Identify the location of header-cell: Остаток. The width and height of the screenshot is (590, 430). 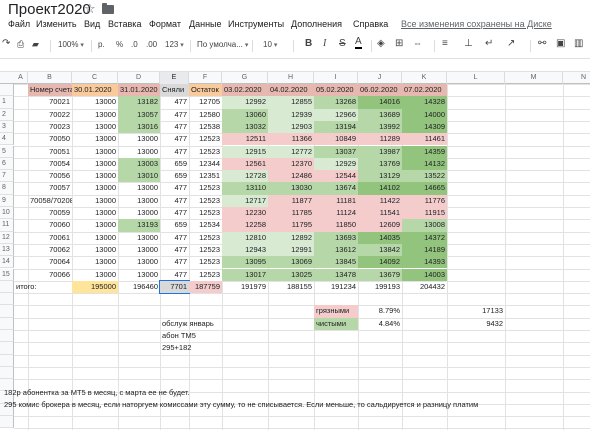
(205, 90).